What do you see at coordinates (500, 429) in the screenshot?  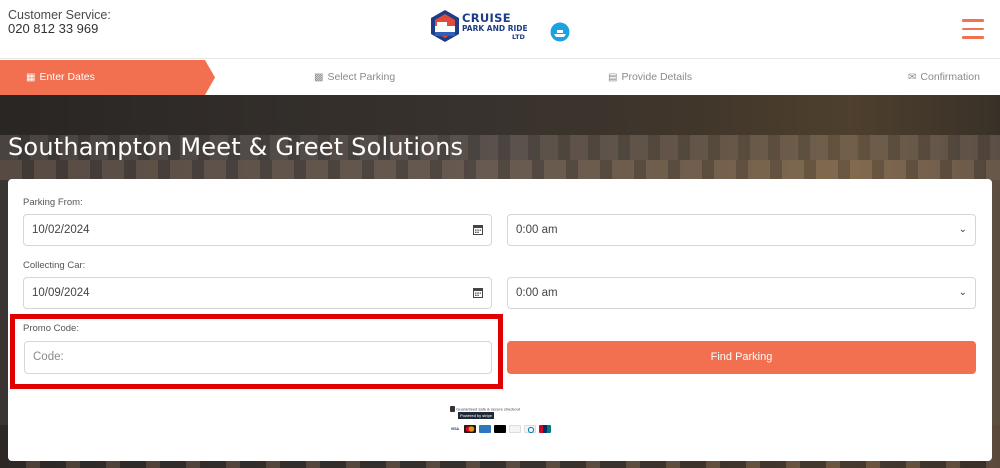 I see `apple-pay-icon` at bounding box center [500, 429].